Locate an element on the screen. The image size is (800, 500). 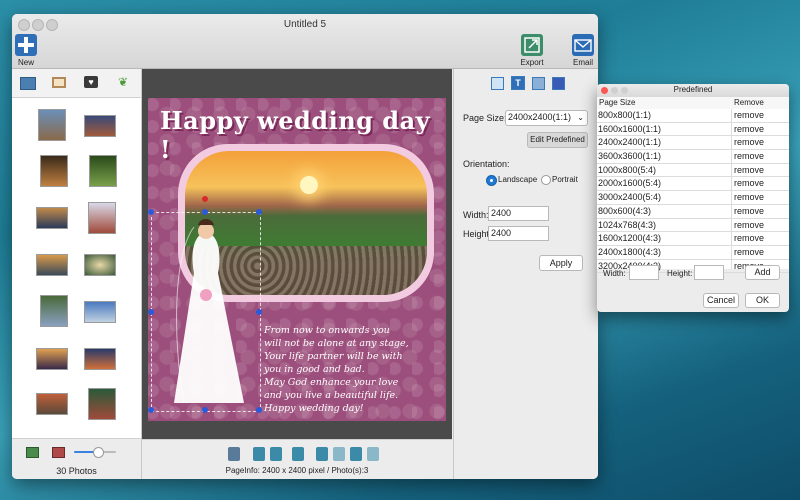
text-icon: T is located at coordinates (518, 83).